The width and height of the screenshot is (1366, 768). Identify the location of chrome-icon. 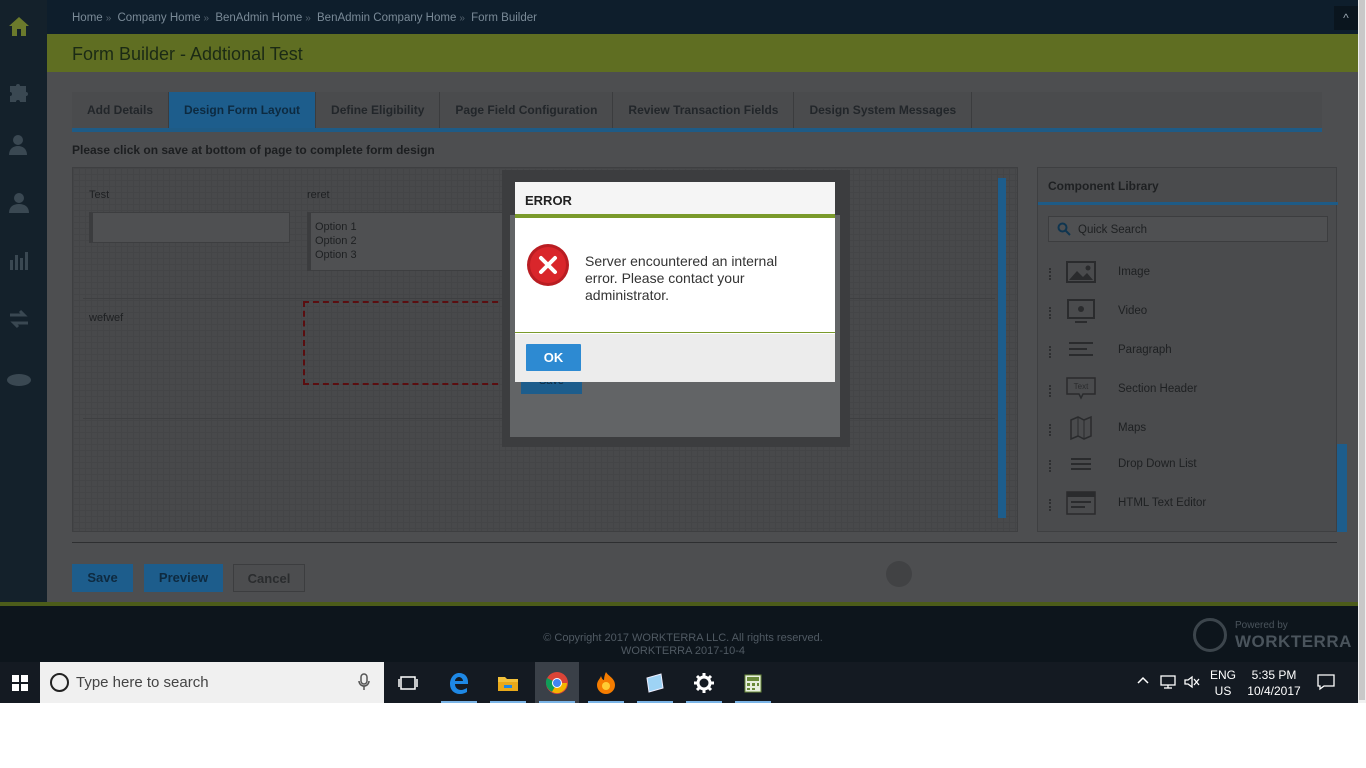
(557, 682).